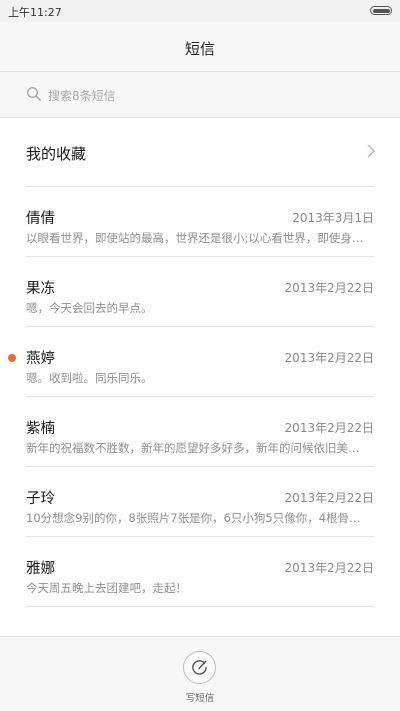  What do you see at coordinates (200, 291) in the screenshot?
I see `conversation-item: 果冻 2013年2月22日 嗯，今天会回去的早点。` at bounding box center [200, 291].